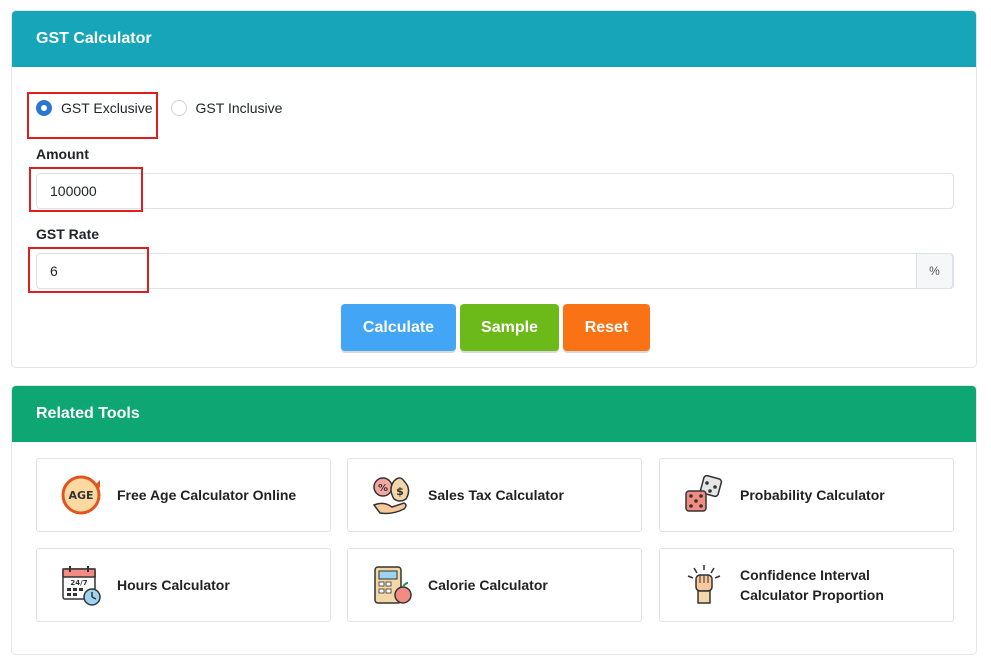  I want to click on gst-inclusive-label: GST Inclusive, so click(239, 108).